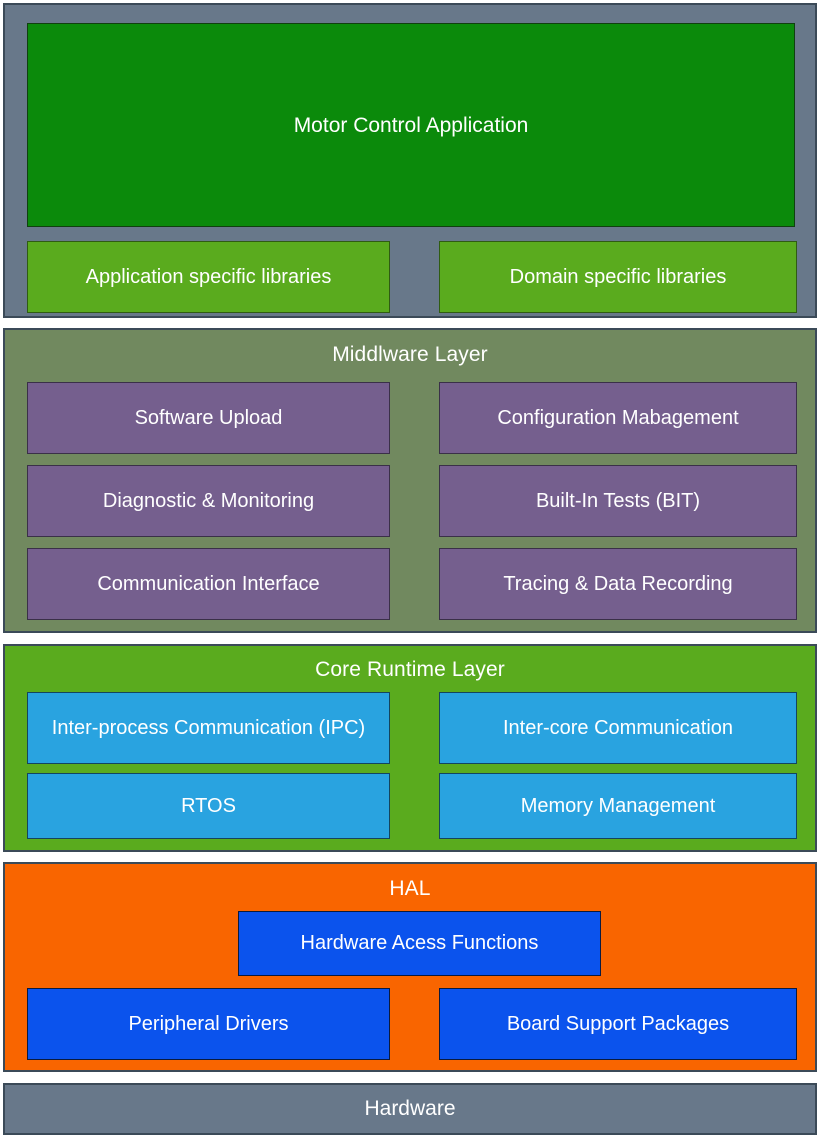  I want to click on layer-middleware-title: Middlware Layer, so click(410, 354).